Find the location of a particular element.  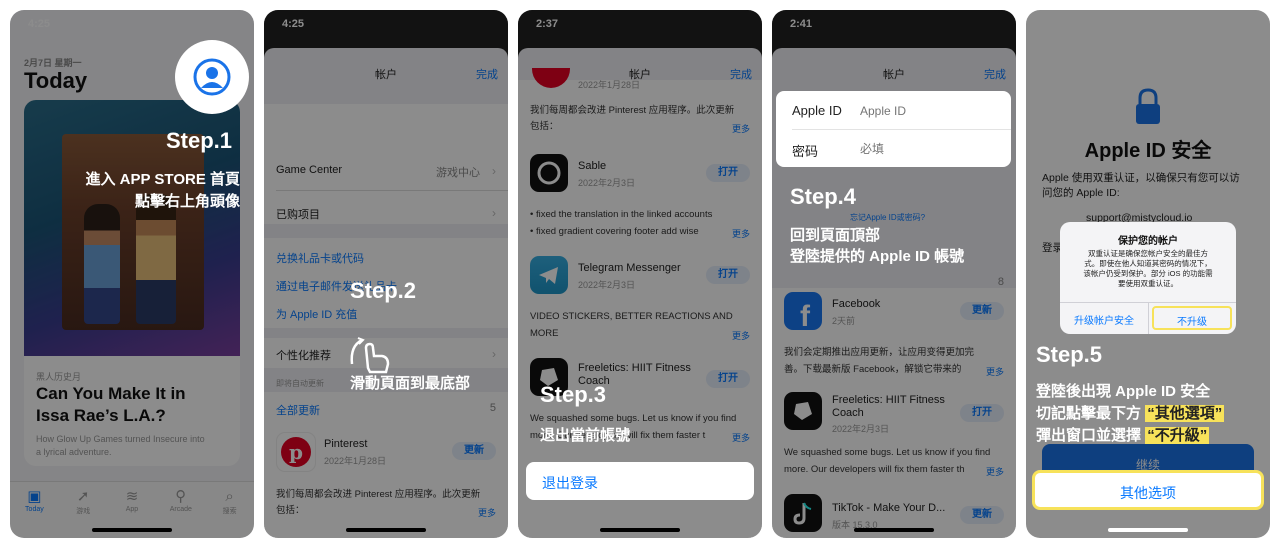

tiktok-icon is located at coordinates (803, 513).